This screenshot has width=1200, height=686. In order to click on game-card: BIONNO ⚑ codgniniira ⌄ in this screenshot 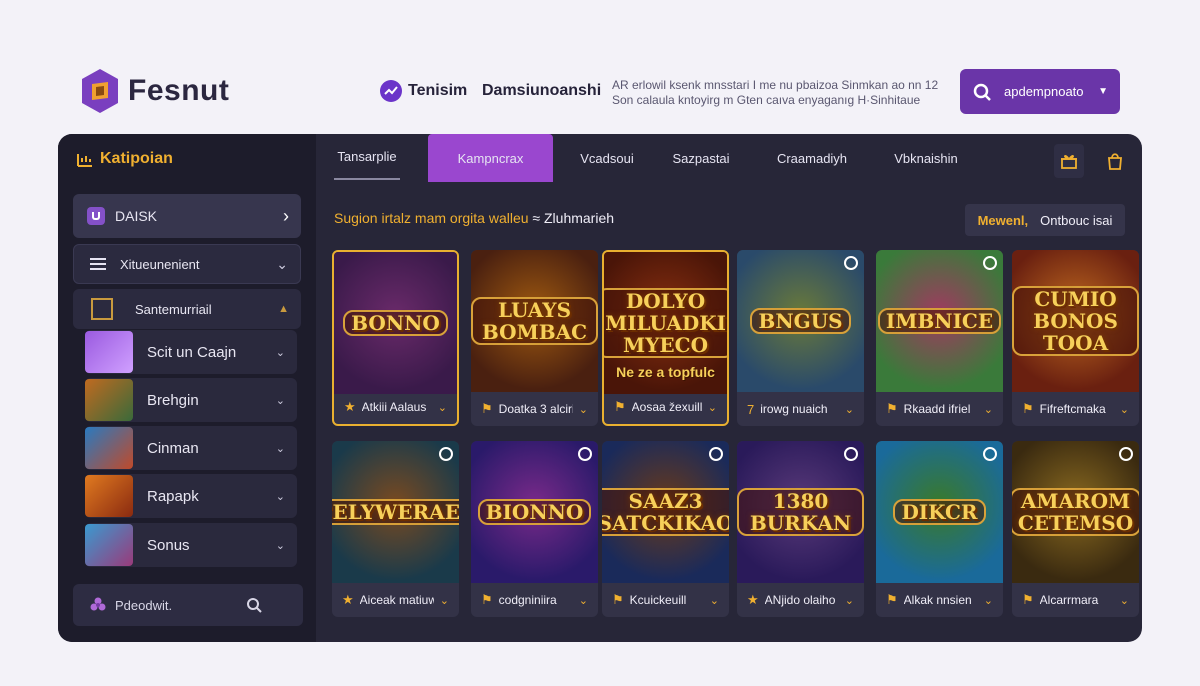, I will do `click(534, 529)`.